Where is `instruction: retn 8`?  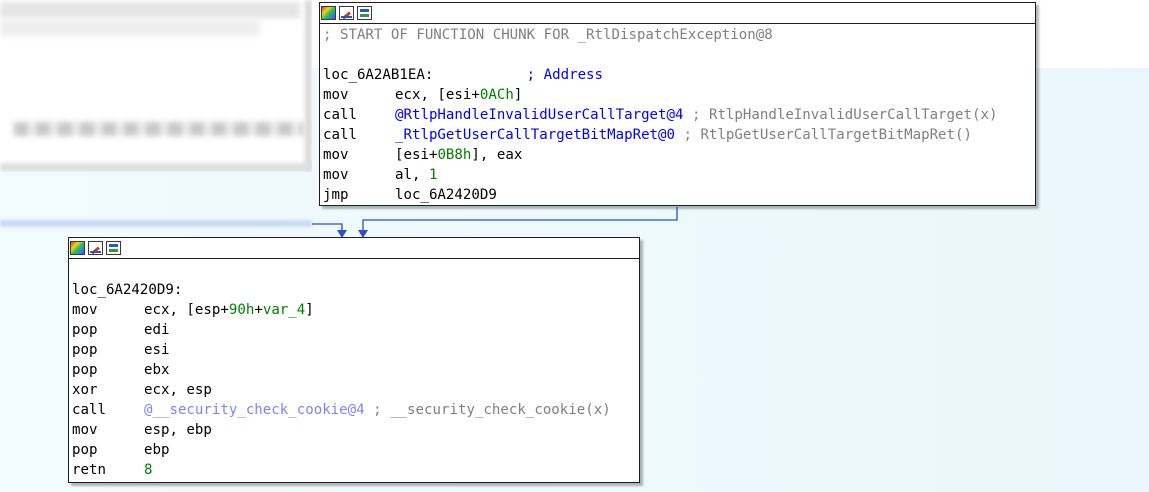 instruction: retn 8 is located at coordinates (355, 470).